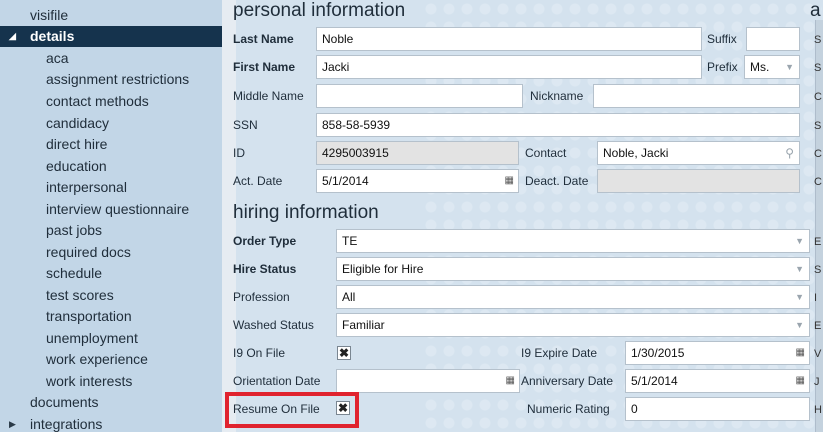 Image resolution: width=823 pixels, height=432 pixels. Describe the element at coordinates (78, 123) in the screenshot. I see `sidebar-item-label: candidacy` at that location.